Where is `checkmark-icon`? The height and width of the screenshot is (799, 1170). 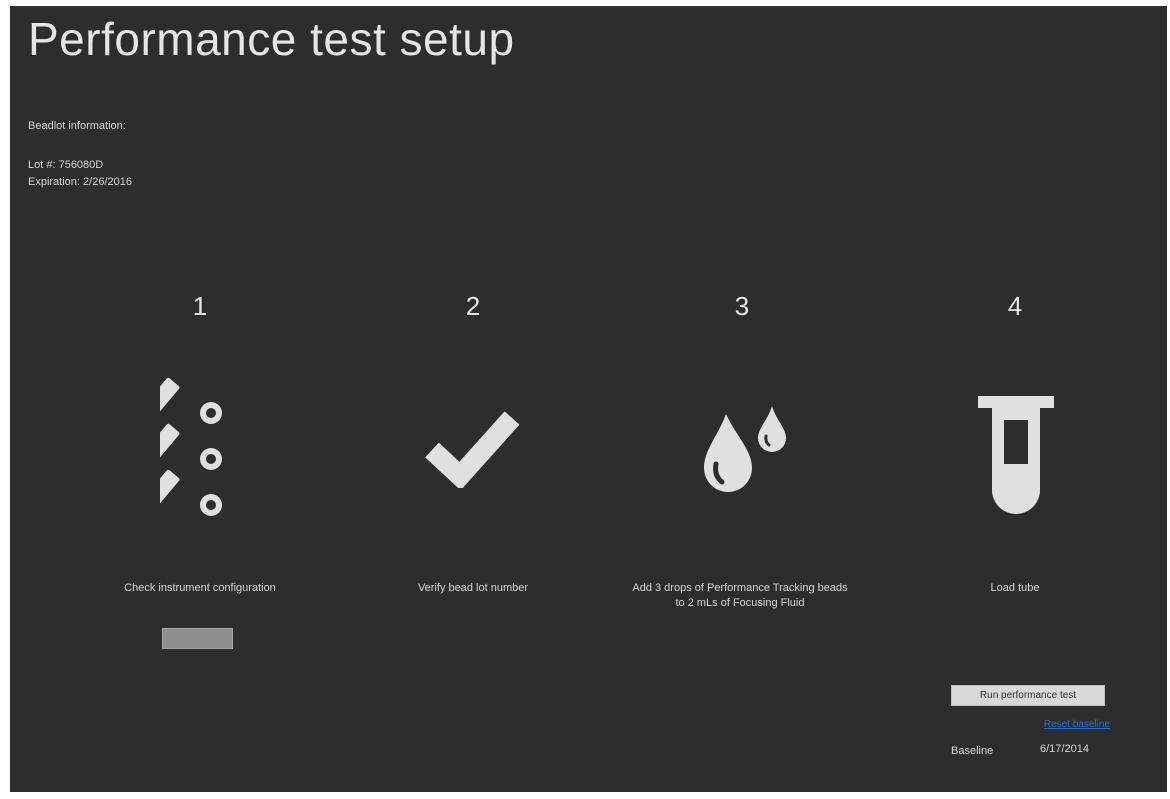 checkmark-icon is located at coordinates (472, 449).